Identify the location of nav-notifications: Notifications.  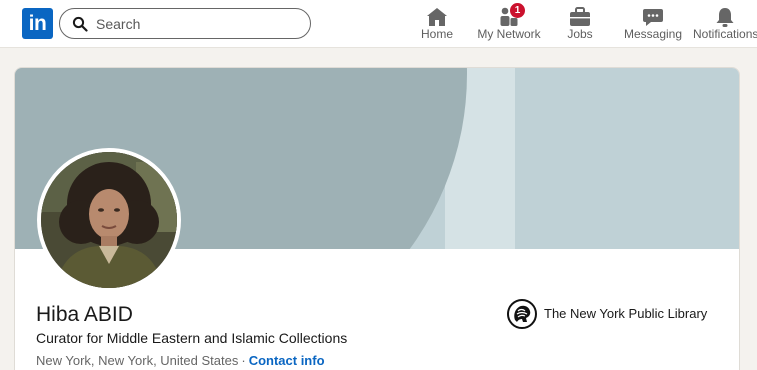
(725, 24).